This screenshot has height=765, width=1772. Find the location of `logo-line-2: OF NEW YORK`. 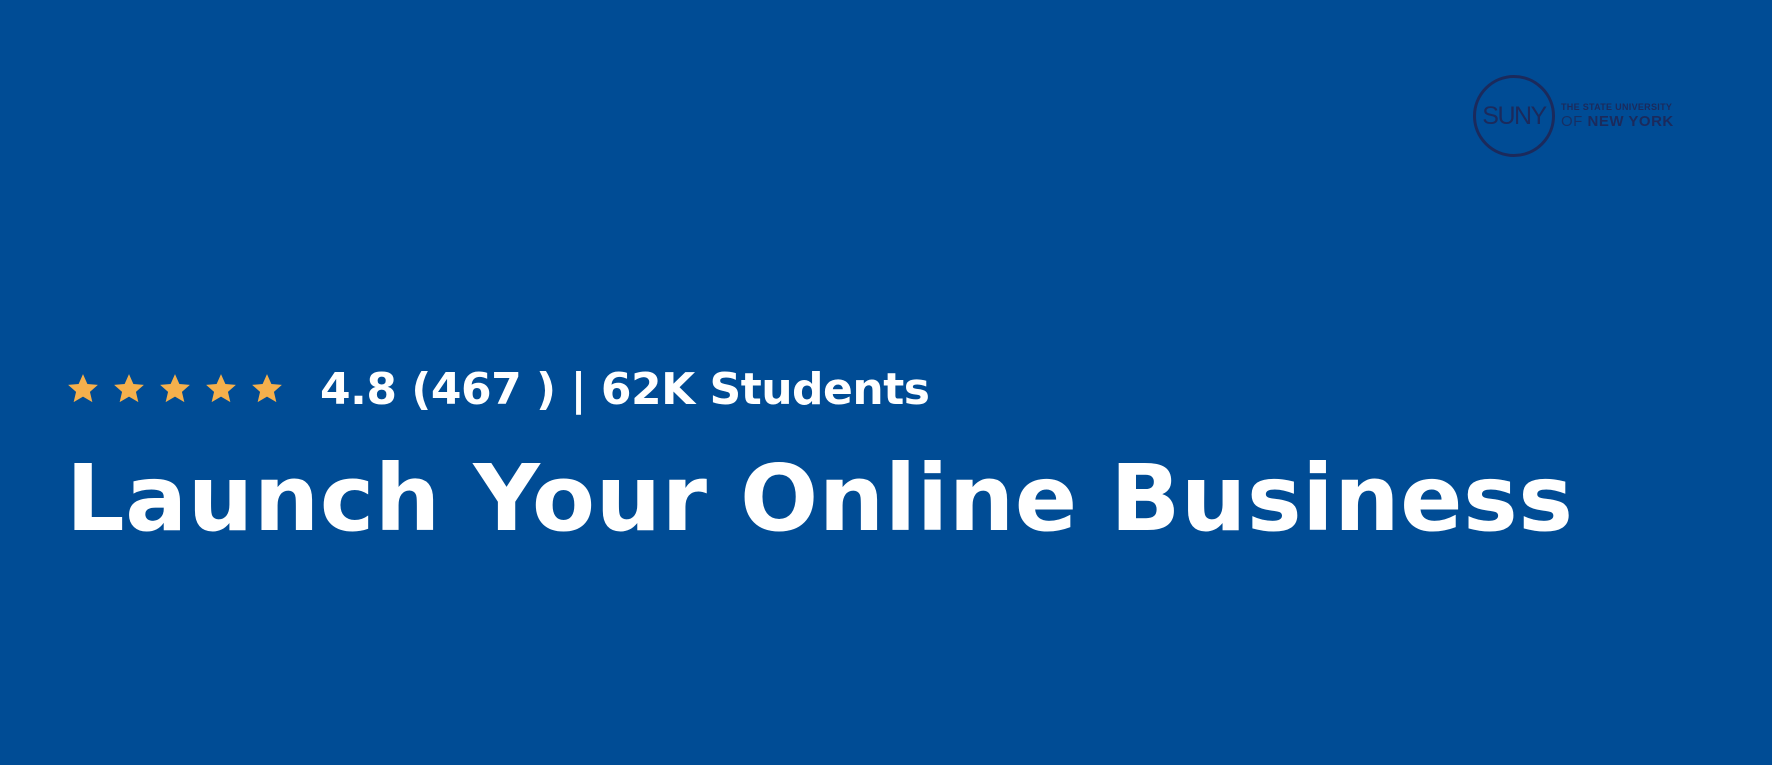

logo-line-2: OF NEW YORK is located at coordinates (1617, 121).